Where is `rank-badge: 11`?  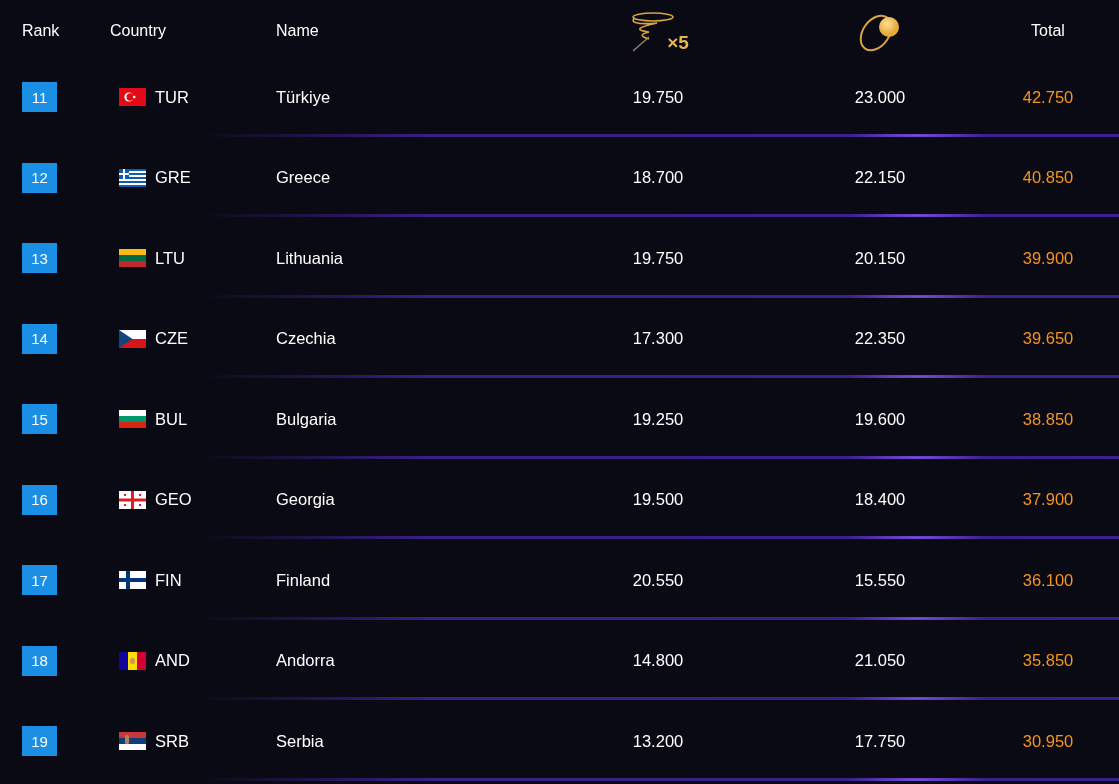
rank-badge: 11 is located at coordinates (39, 97).